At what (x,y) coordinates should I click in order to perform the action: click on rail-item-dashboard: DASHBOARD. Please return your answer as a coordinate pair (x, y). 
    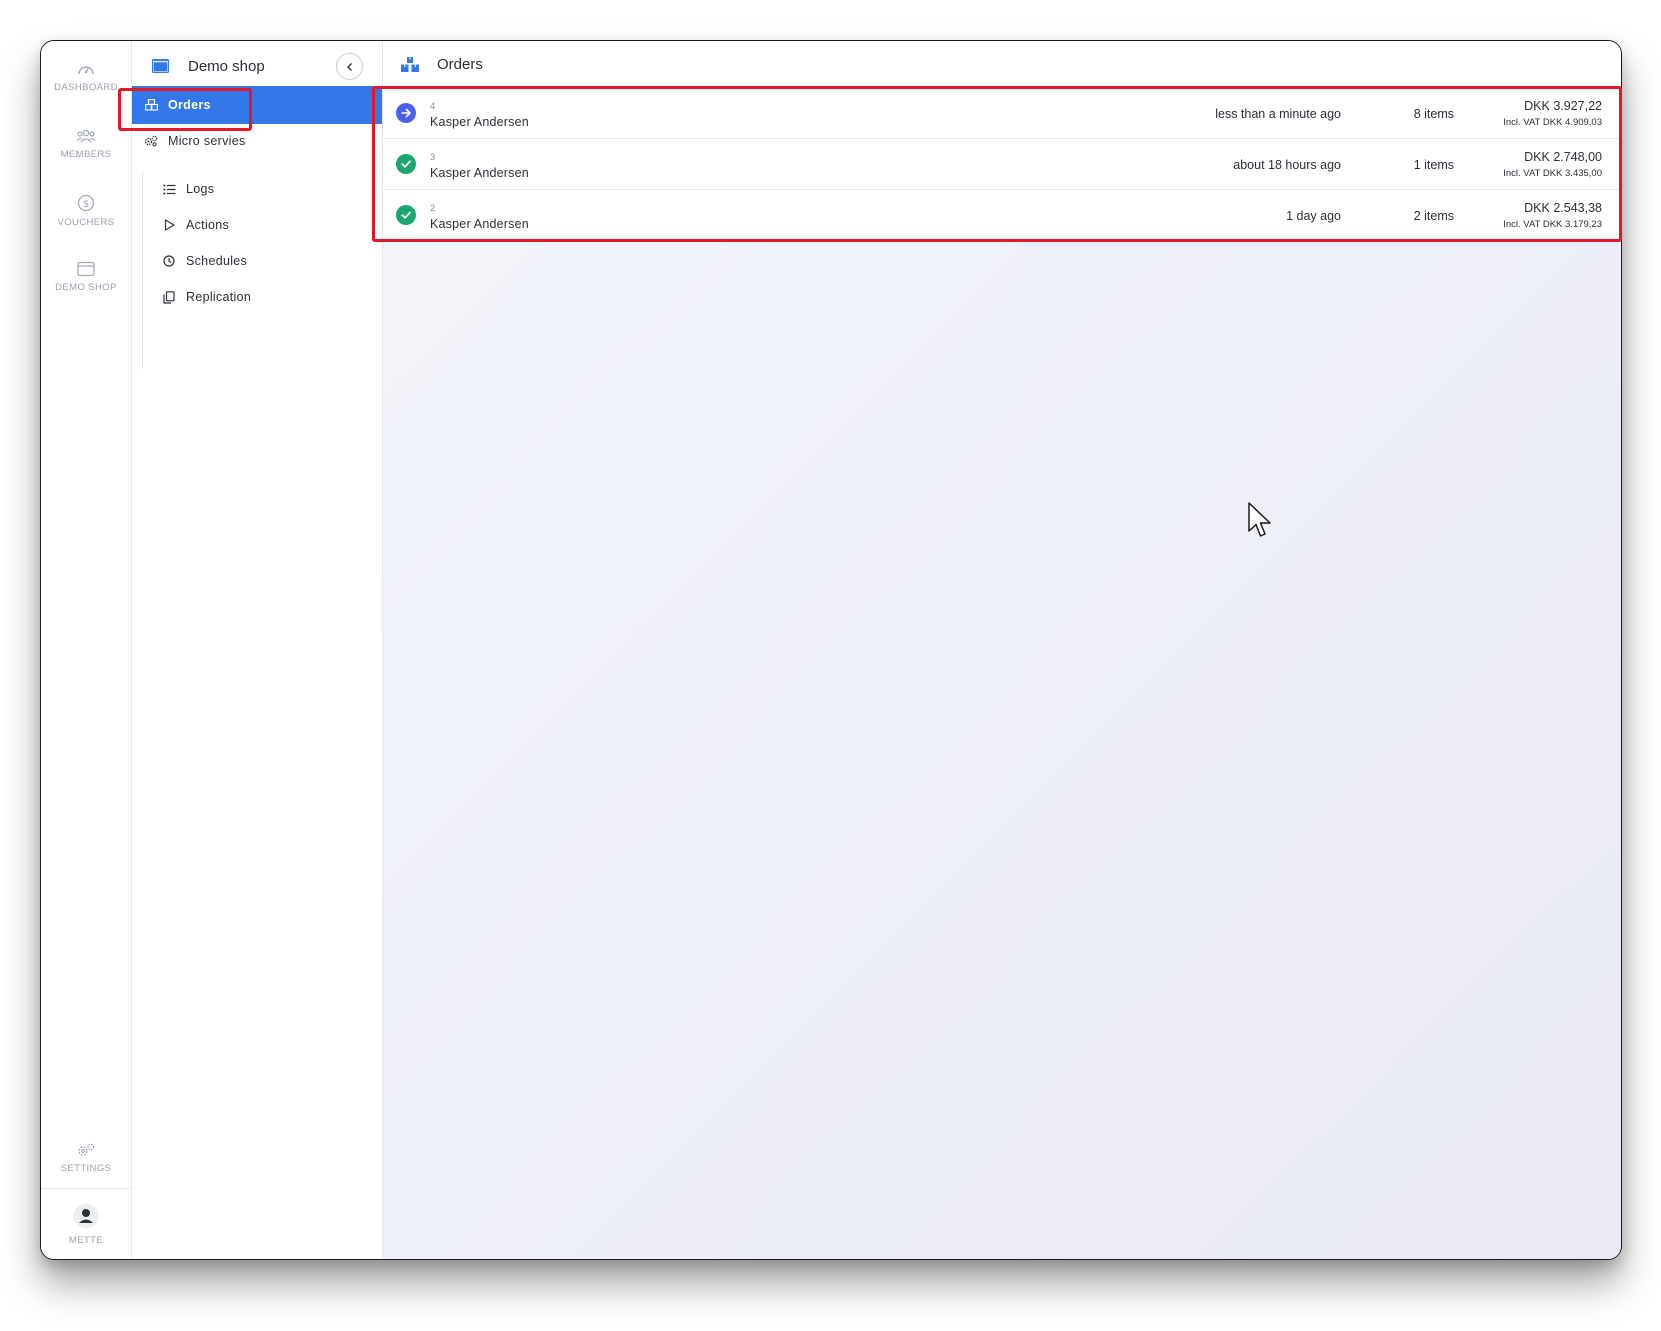
    Looking at the image, I should click on (86, 77).